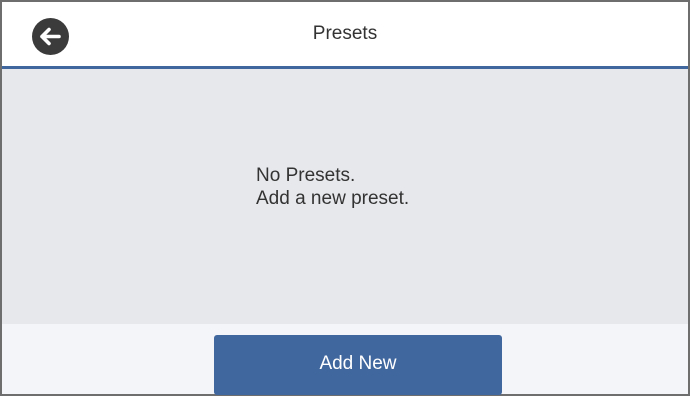  I want to click on add-new-button: Add New, so click(358, 365).